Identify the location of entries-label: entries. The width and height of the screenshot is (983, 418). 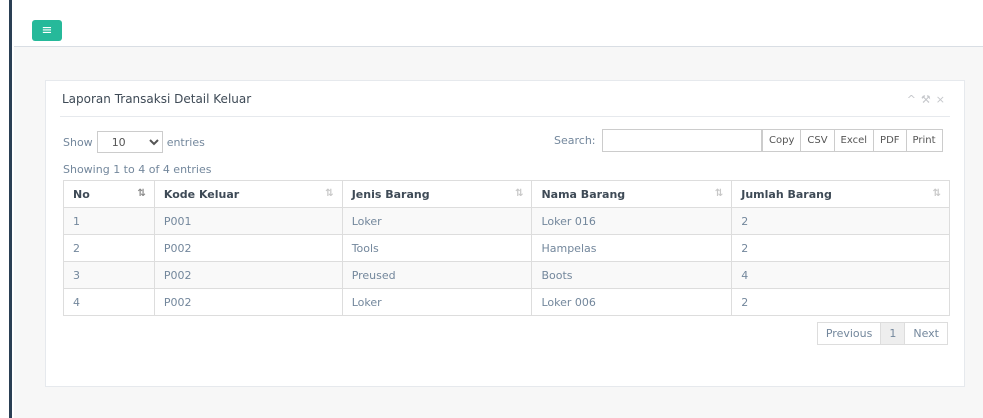
(185, 142).